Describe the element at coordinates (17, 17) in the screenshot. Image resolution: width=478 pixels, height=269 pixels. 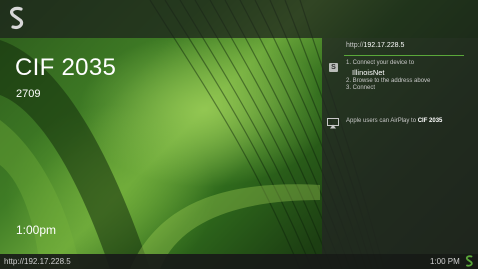
I see `solstice-logo-icon` at that location.